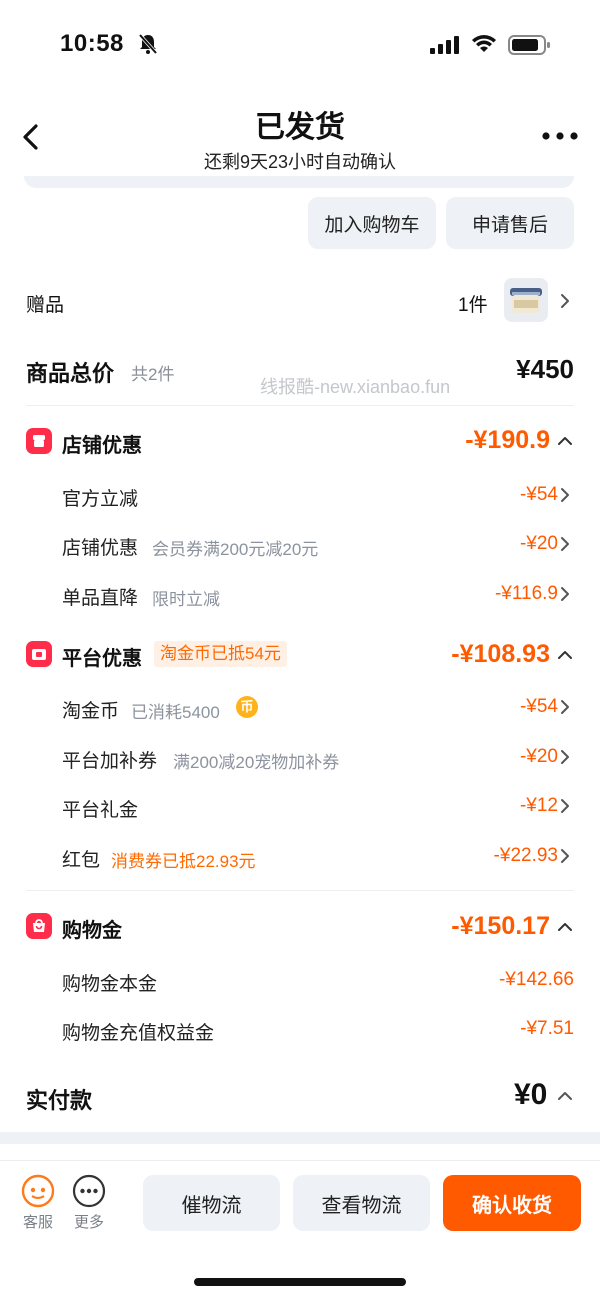 This screenshot has height=1300, width=600. I want to click on shop-item-direct-amount: -¥116.9, so click(526, 594).